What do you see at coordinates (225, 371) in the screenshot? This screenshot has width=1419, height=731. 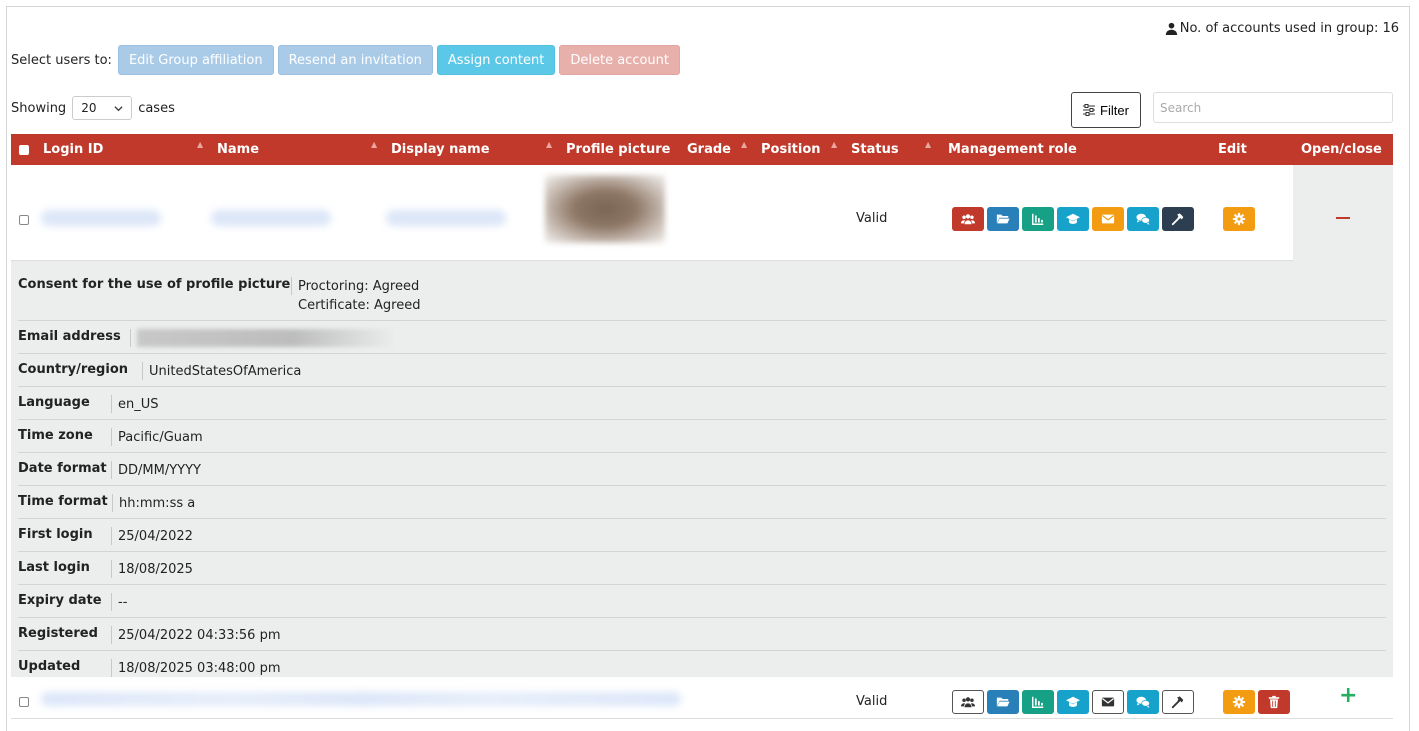 I see `country-value: UnitedStatesOfAmerica` at bounding box center [225, 371].